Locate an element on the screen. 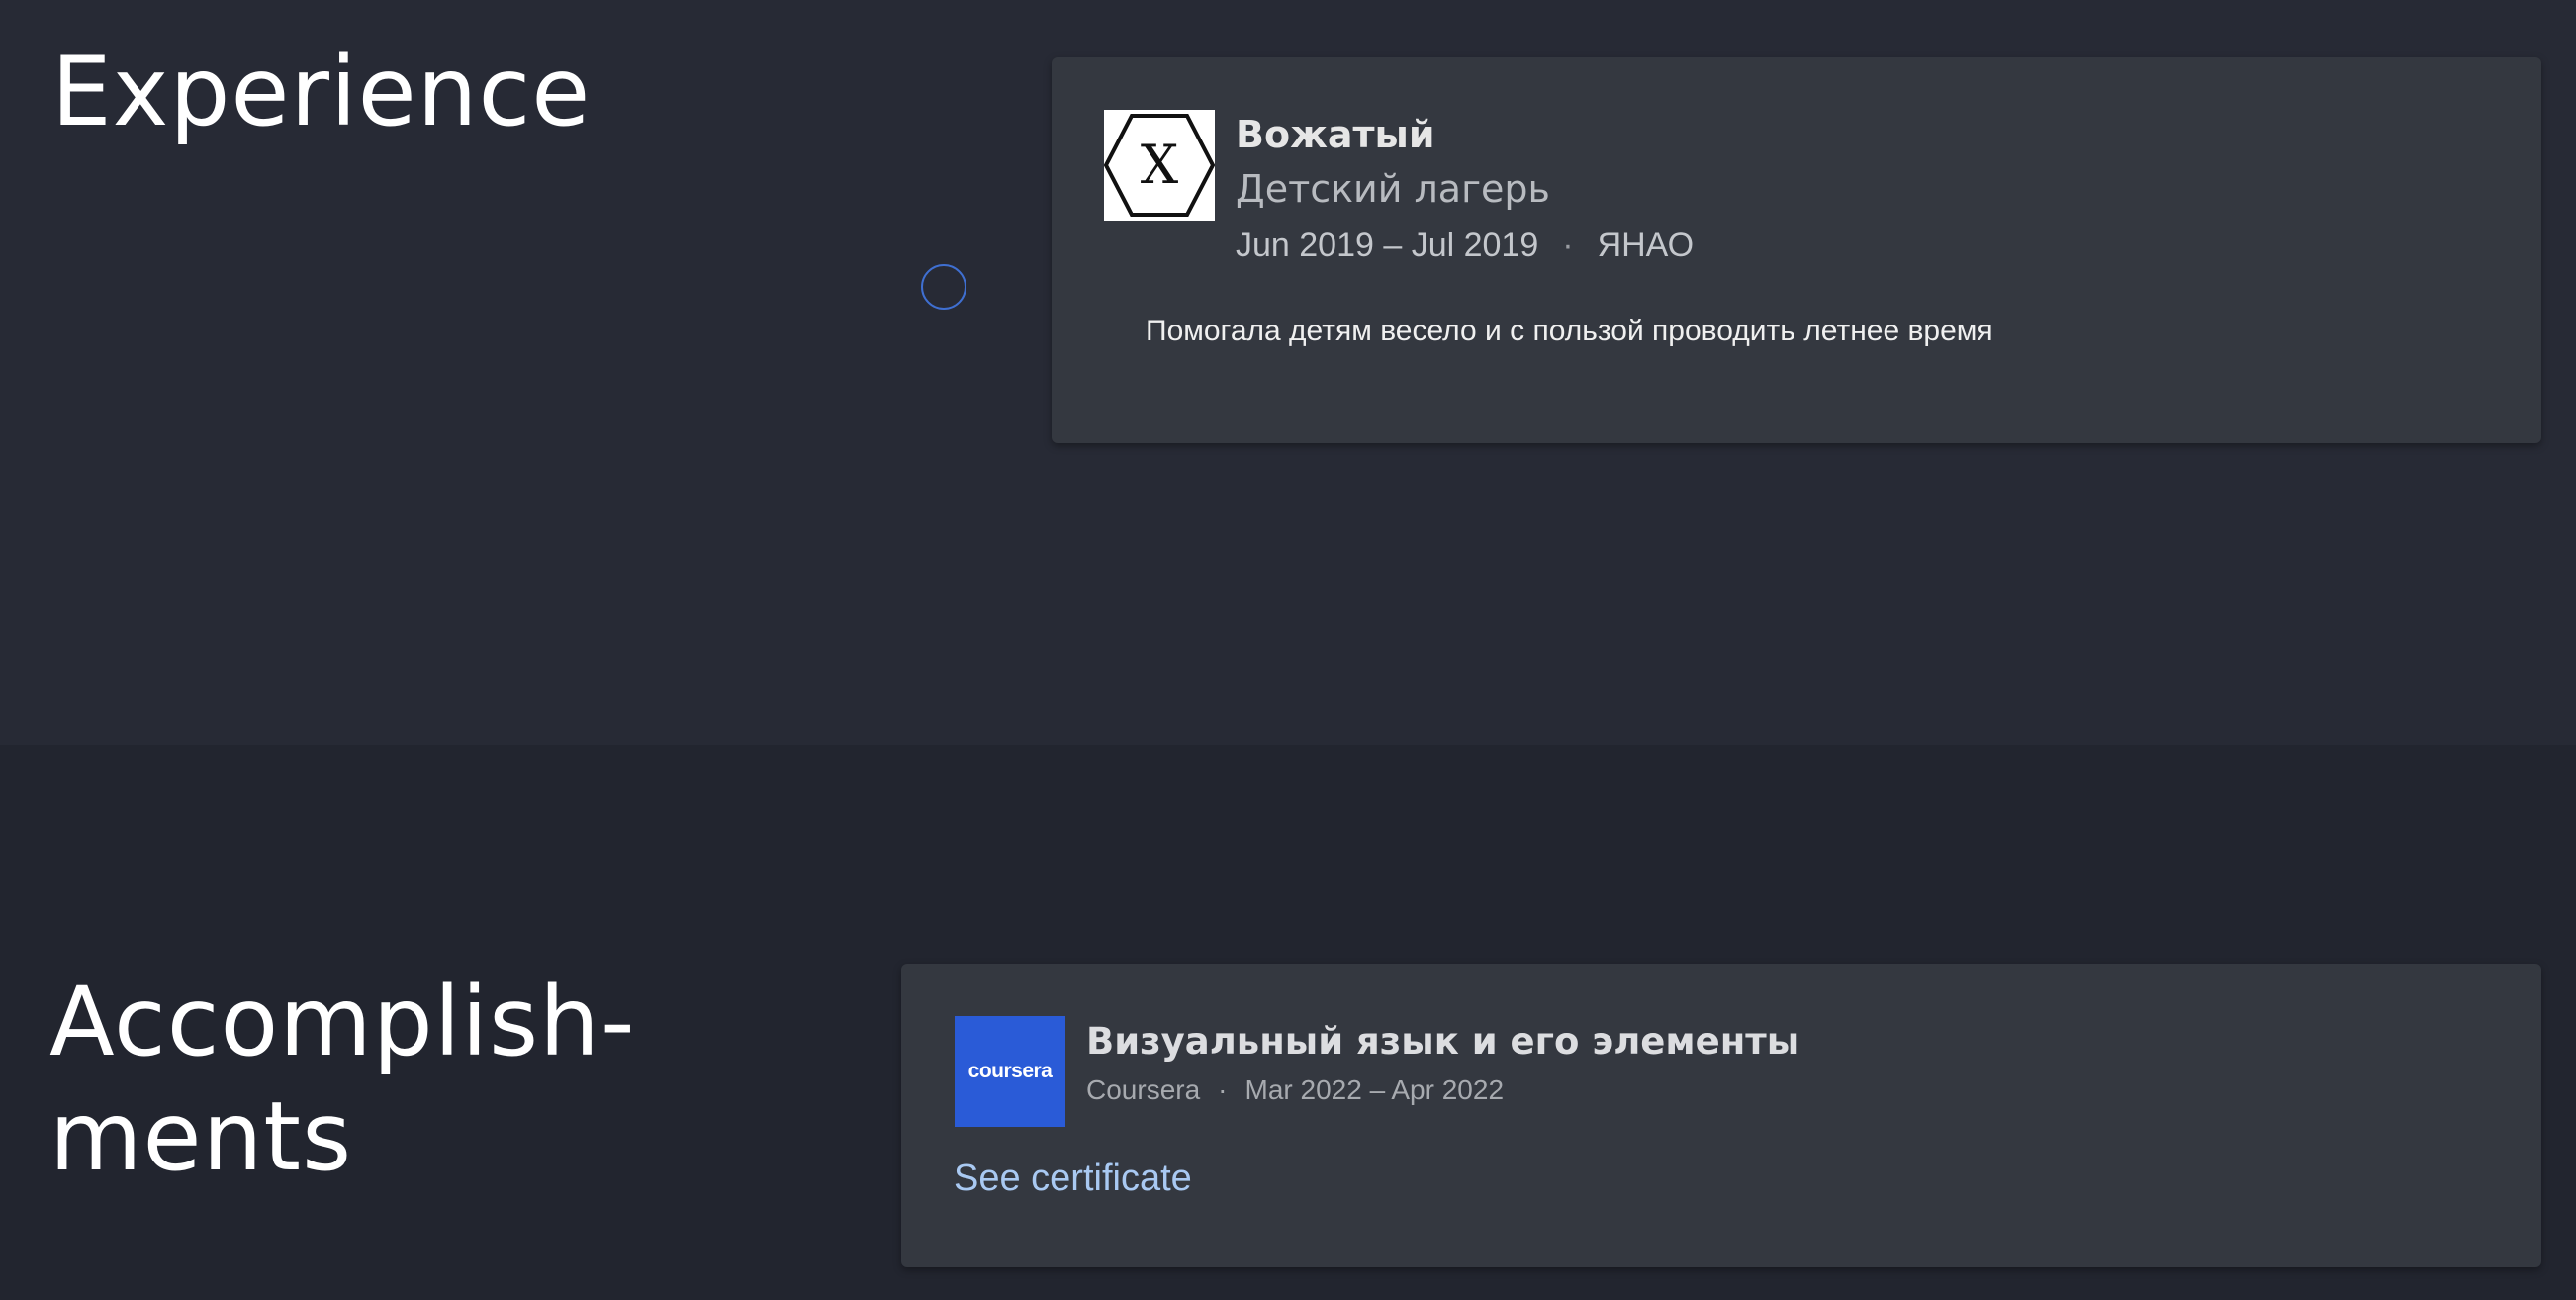 This screenshot has height=1300, width=2576. company-name: Детский лагерь is located at coordinates (1393, 189).